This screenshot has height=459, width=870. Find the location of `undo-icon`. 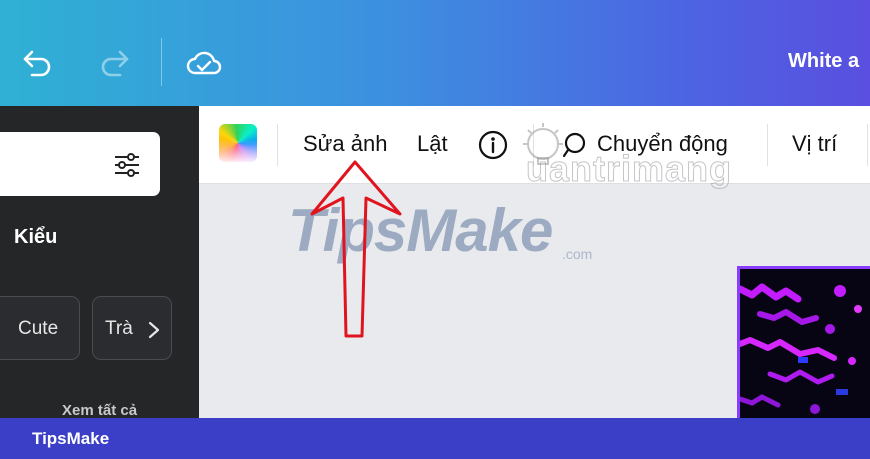

undo-icon is located at coordinates (38, 63).